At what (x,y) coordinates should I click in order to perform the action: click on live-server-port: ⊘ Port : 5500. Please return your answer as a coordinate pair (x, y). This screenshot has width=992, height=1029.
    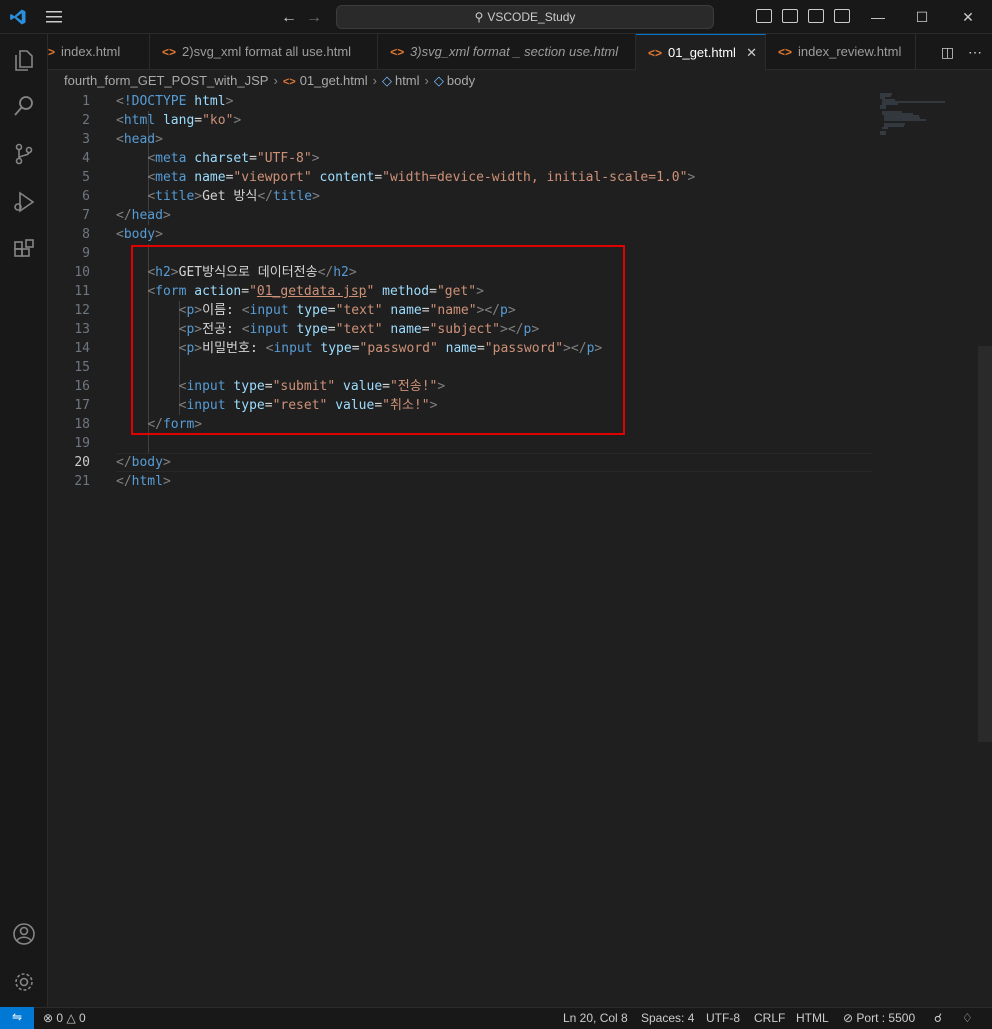
    Looking at the image, I should click on (879, 1018).